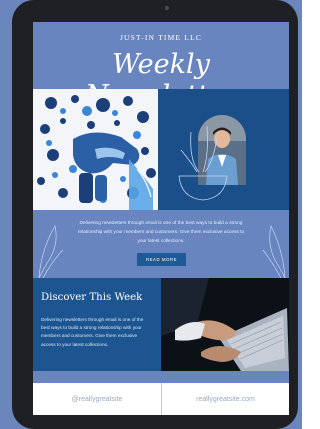 The height and width of the screenshot is (429, 320). I want to click on discover-title: Discover This Week, so click(92, 297).